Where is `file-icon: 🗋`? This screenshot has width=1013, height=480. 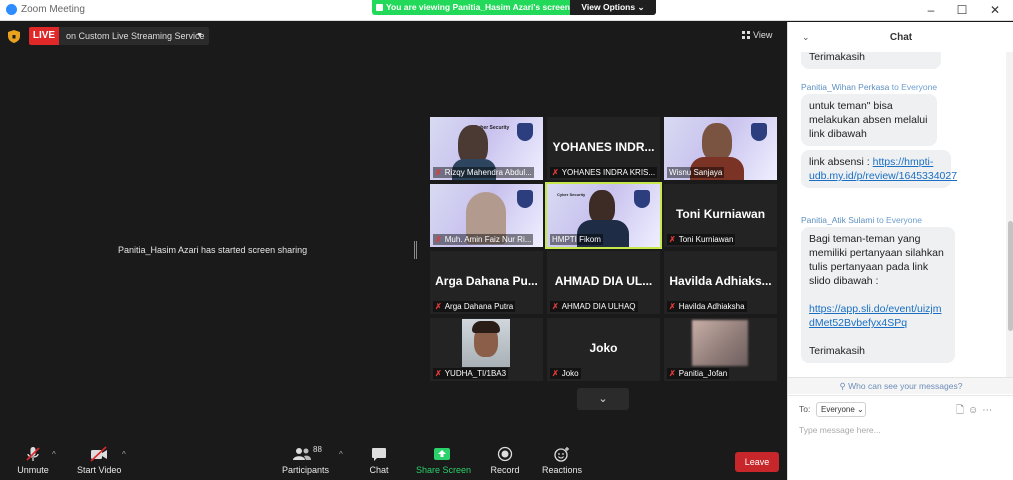
file-icon: 🗋 is located at coordinates (962, 410).